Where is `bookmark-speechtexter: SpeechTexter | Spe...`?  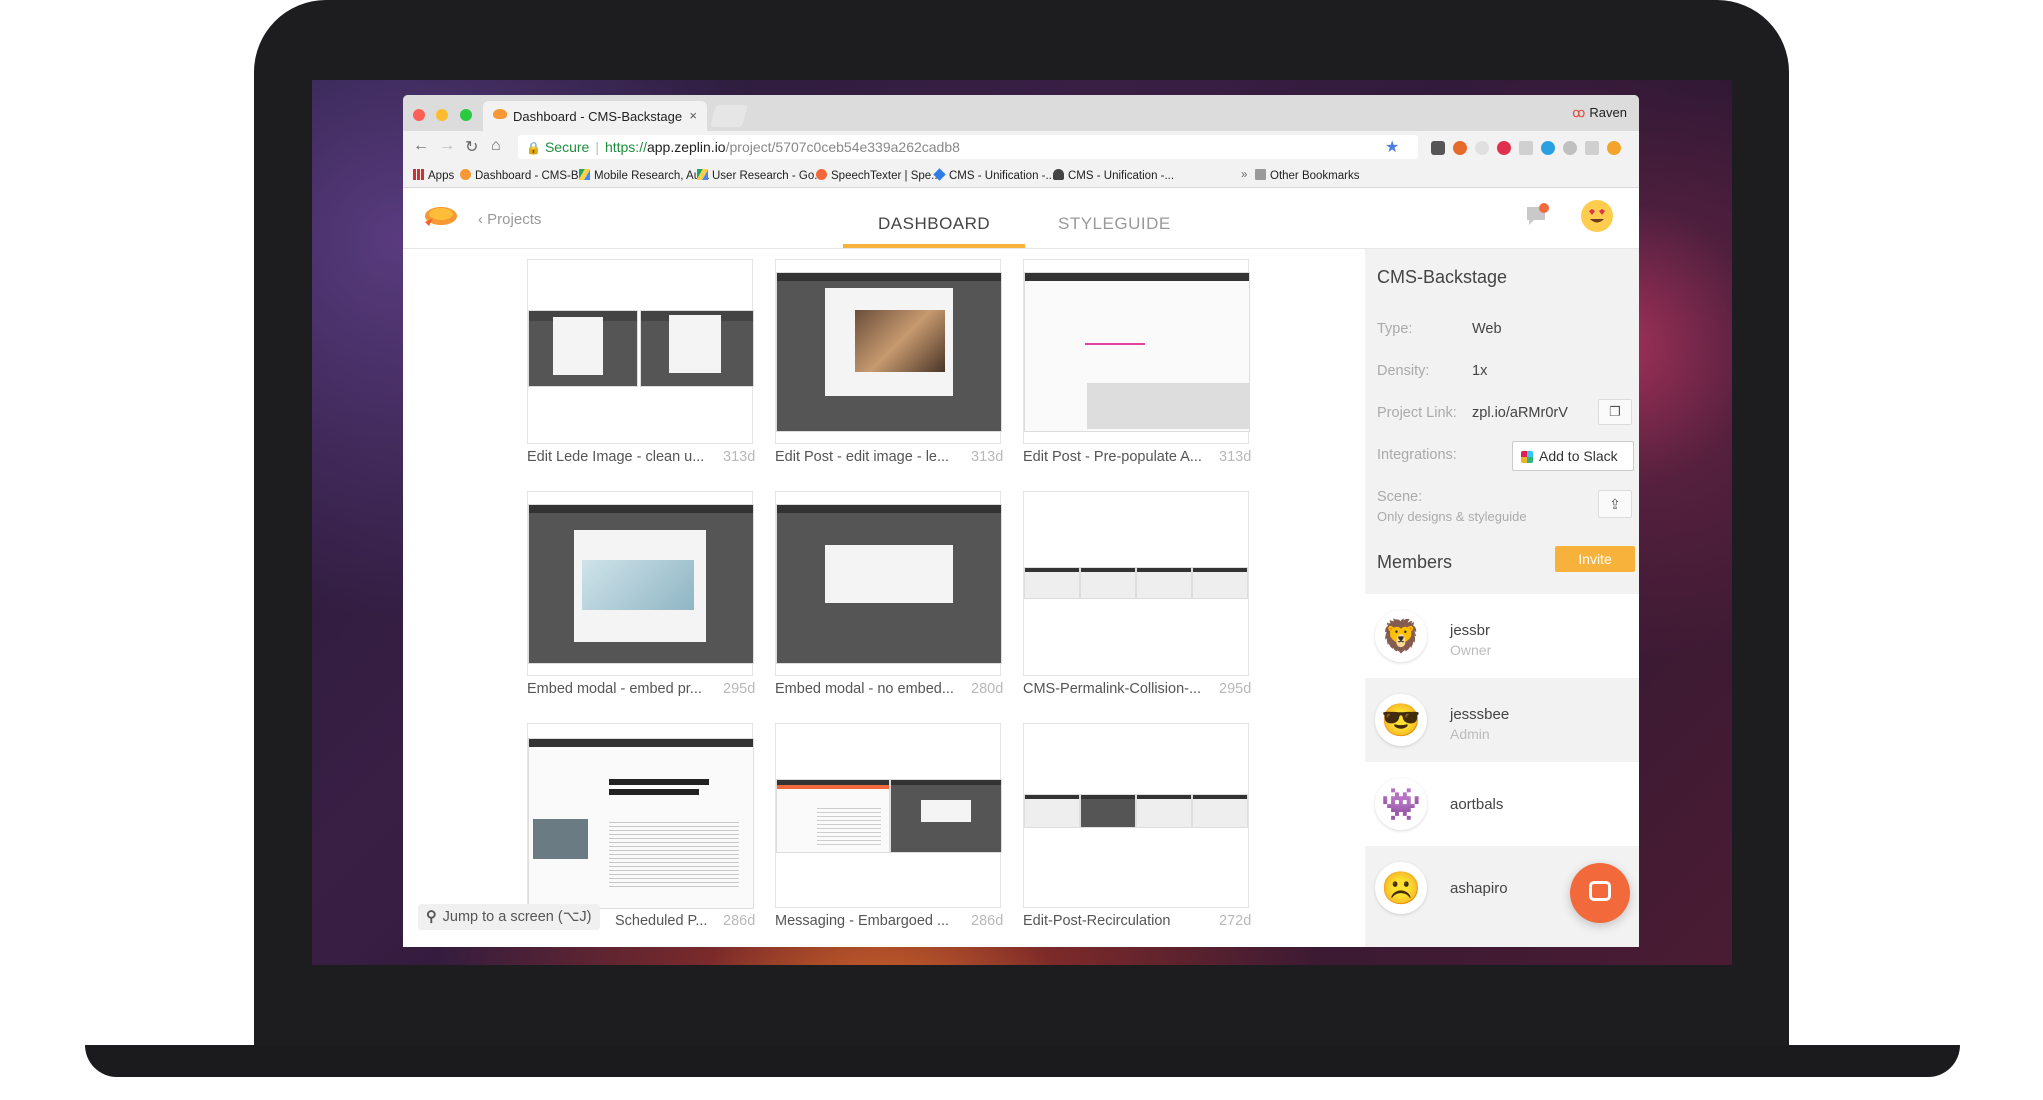 bookmark-speechtexter: SpeechTexter | Spe... is located at coordinates (878, 175).